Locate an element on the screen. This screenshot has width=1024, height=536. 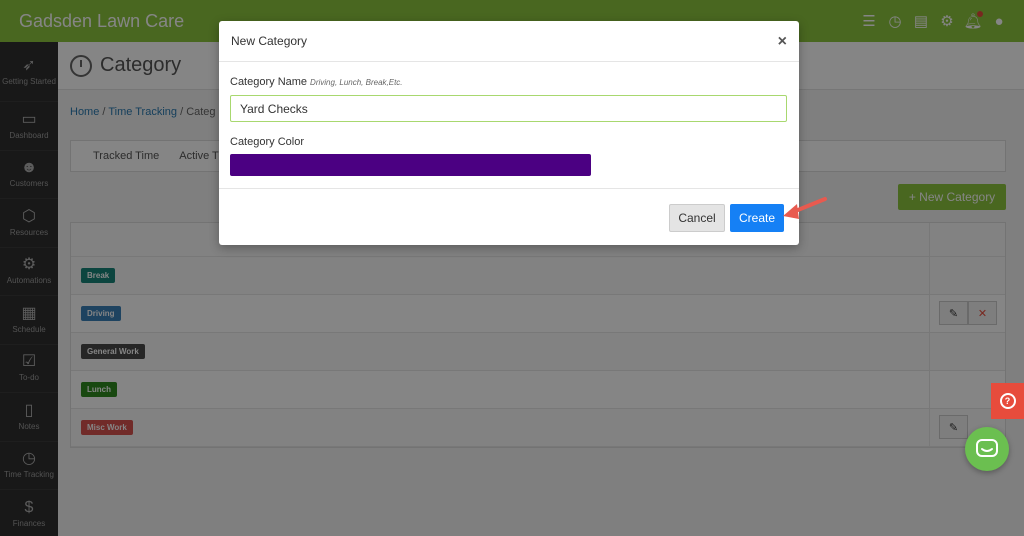
chat-launcher-button is located at coordinates (987, 449).